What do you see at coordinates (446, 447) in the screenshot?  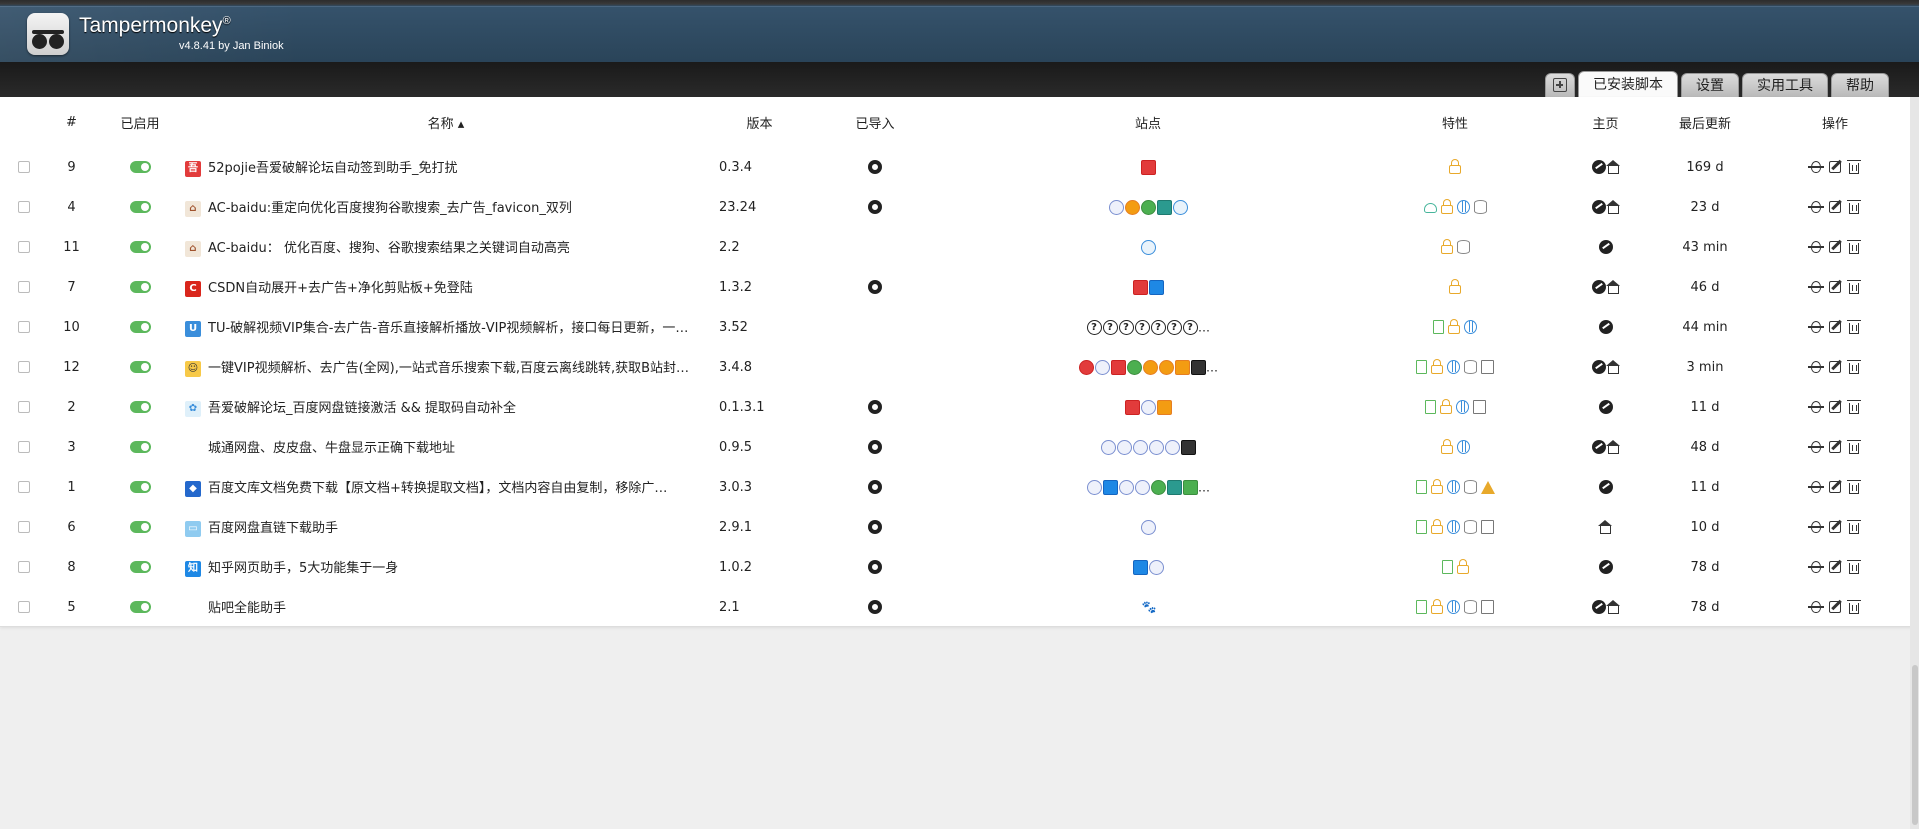 I see `script-name-cell: 城通网盘、皮皮盘、牛盘显示正确下载地址` at bounding box center [446, 447].